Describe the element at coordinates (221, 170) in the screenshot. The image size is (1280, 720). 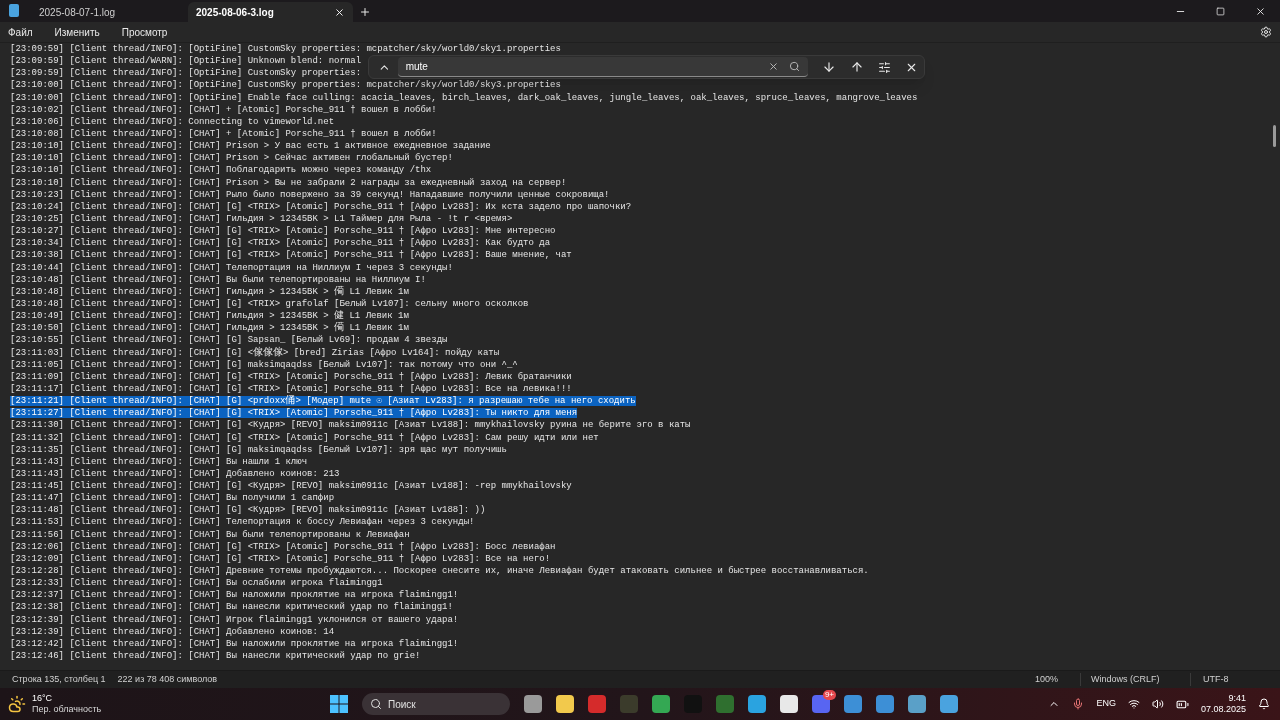
I see `log-line: [23:10:10] [Client thread/INFO]: [CHAT] Поблагодарить можно через команду /thx` at that location.